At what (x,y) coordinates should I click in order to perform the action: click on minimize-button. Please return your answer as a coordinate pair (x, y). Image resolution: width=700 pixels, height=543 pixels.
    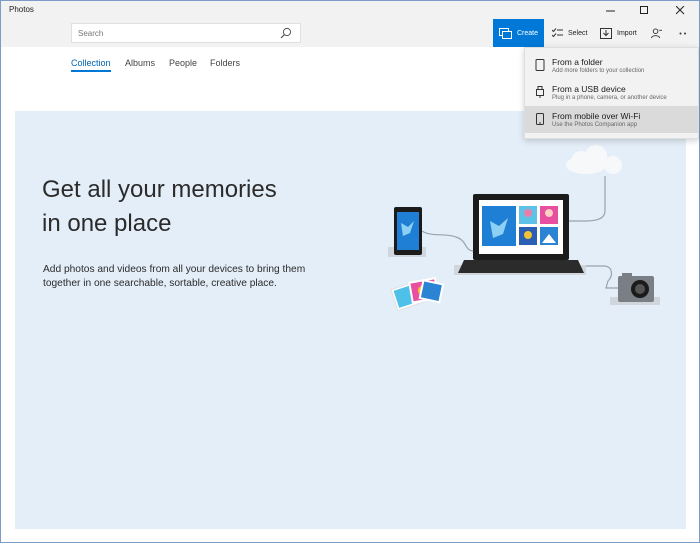
    Looking at the image, I should click on (610, 10).